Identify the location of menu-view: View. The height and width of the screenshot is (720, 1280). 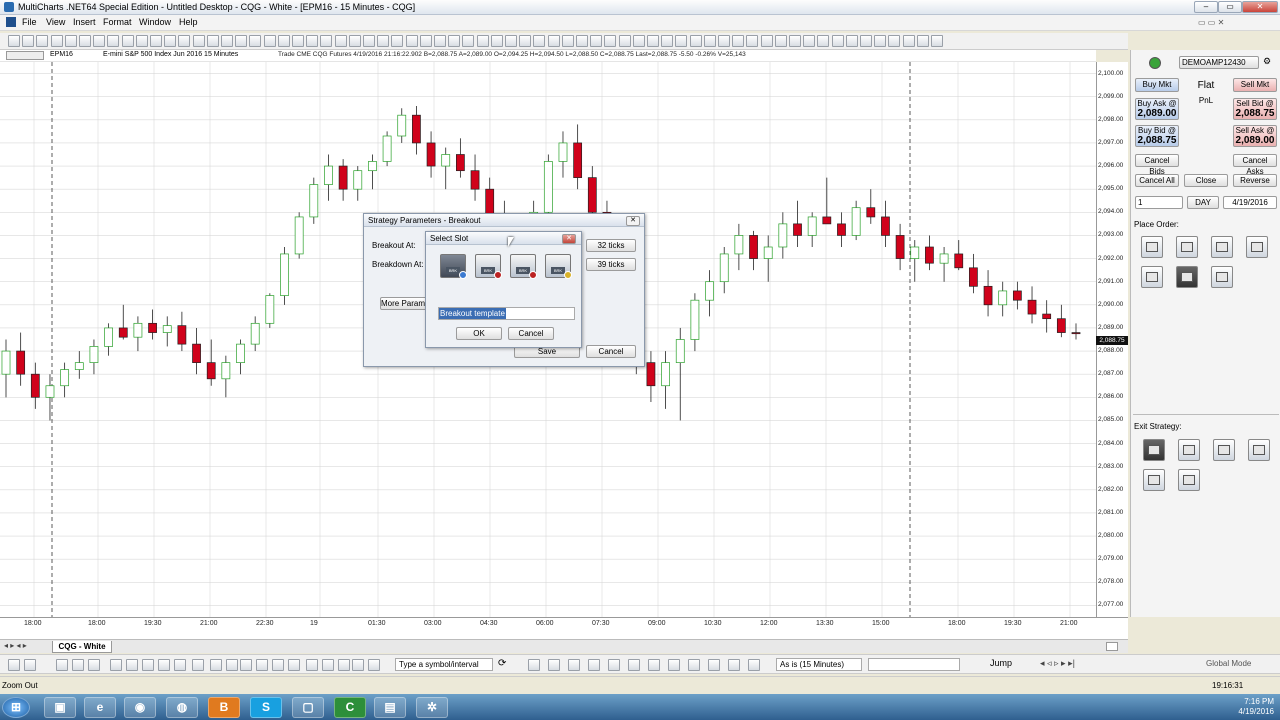
(55, 22).